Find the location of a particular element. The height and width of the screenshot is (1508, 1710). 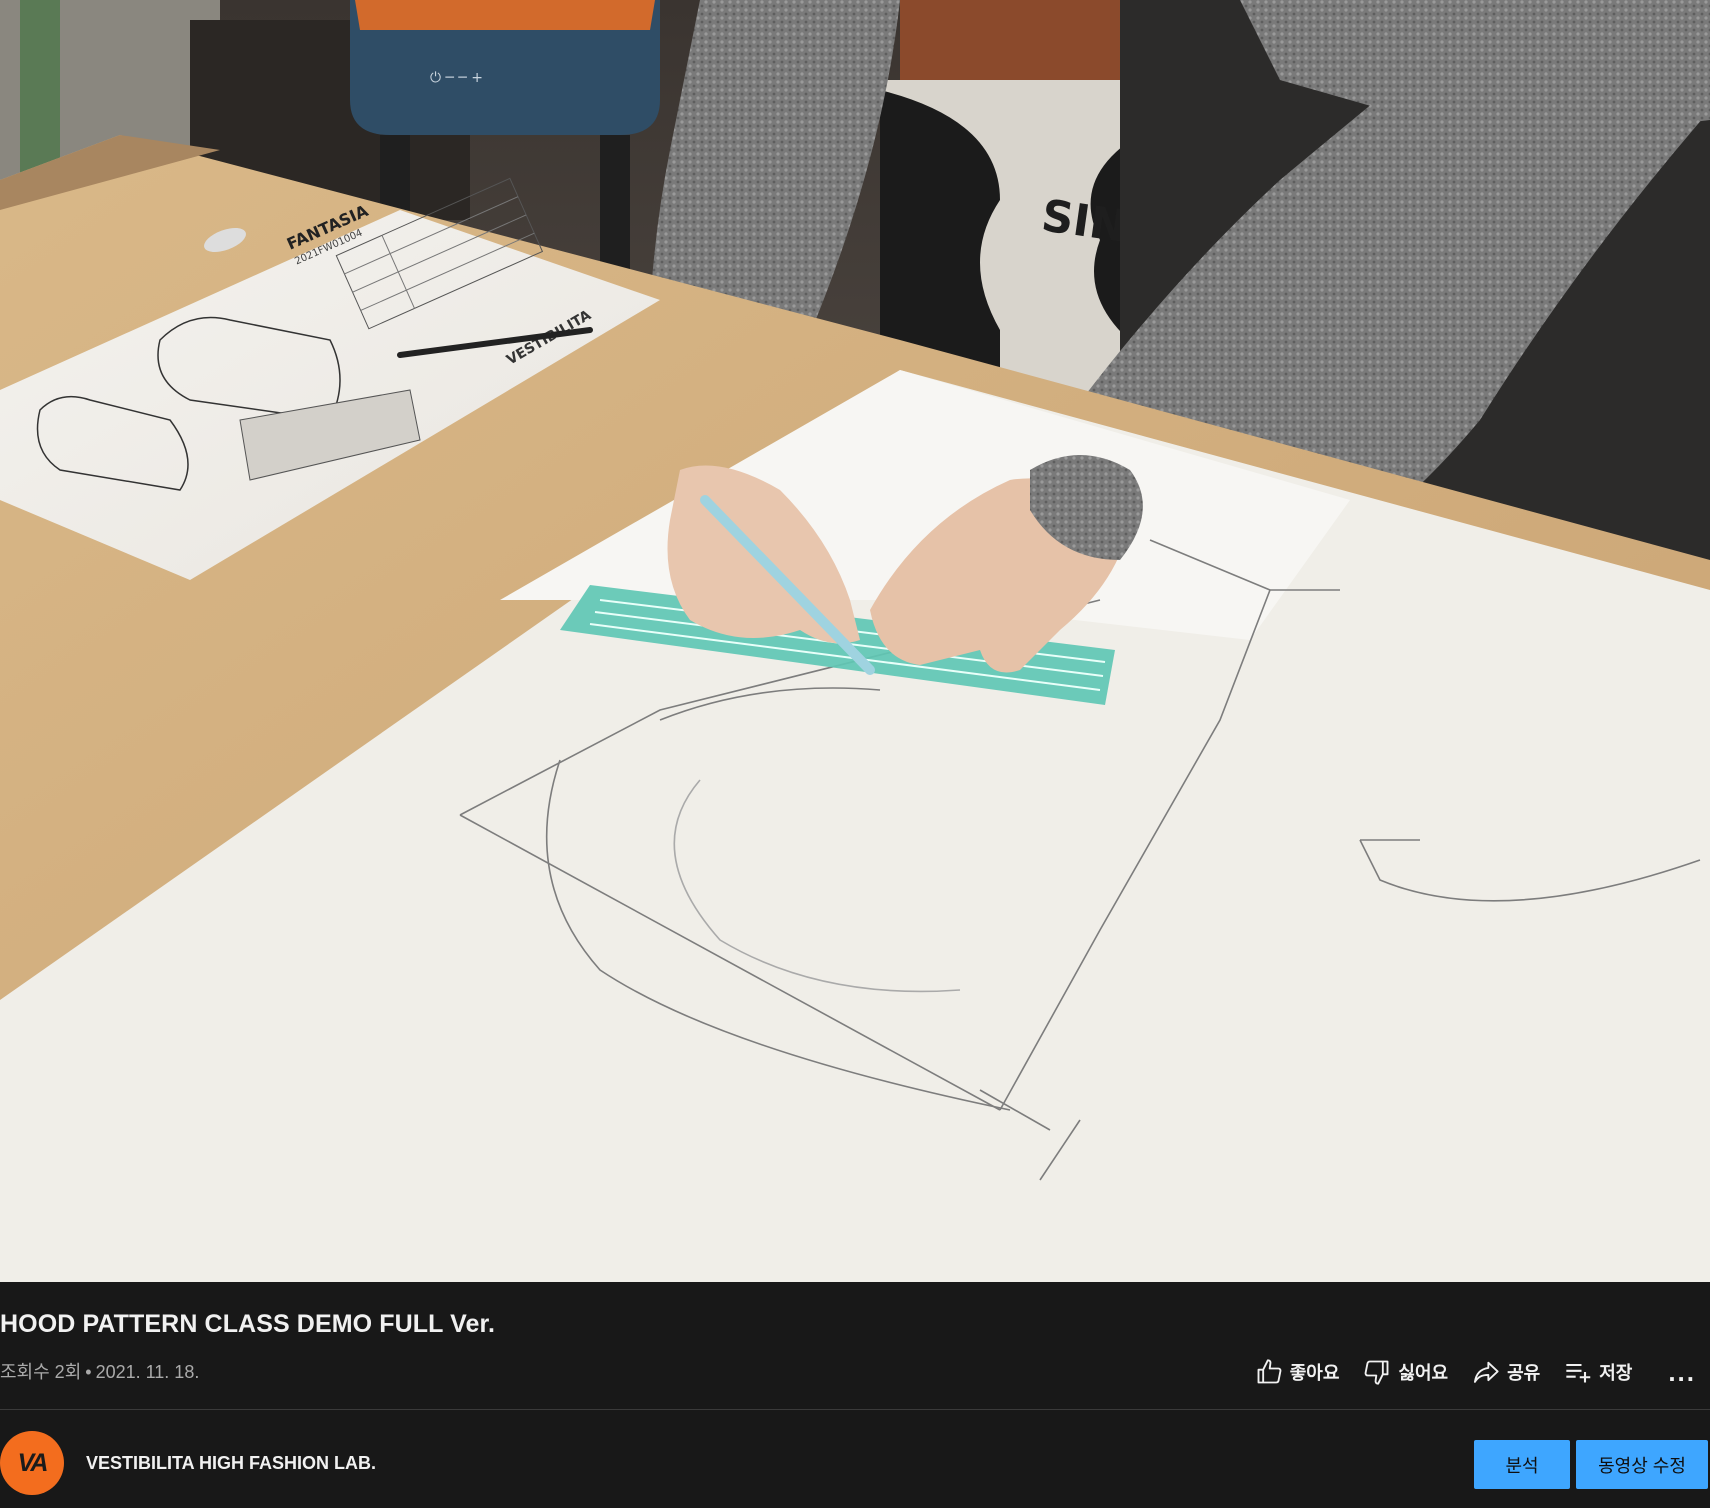

like-label: 좋아요 is located at coordinates (1314, 1373).